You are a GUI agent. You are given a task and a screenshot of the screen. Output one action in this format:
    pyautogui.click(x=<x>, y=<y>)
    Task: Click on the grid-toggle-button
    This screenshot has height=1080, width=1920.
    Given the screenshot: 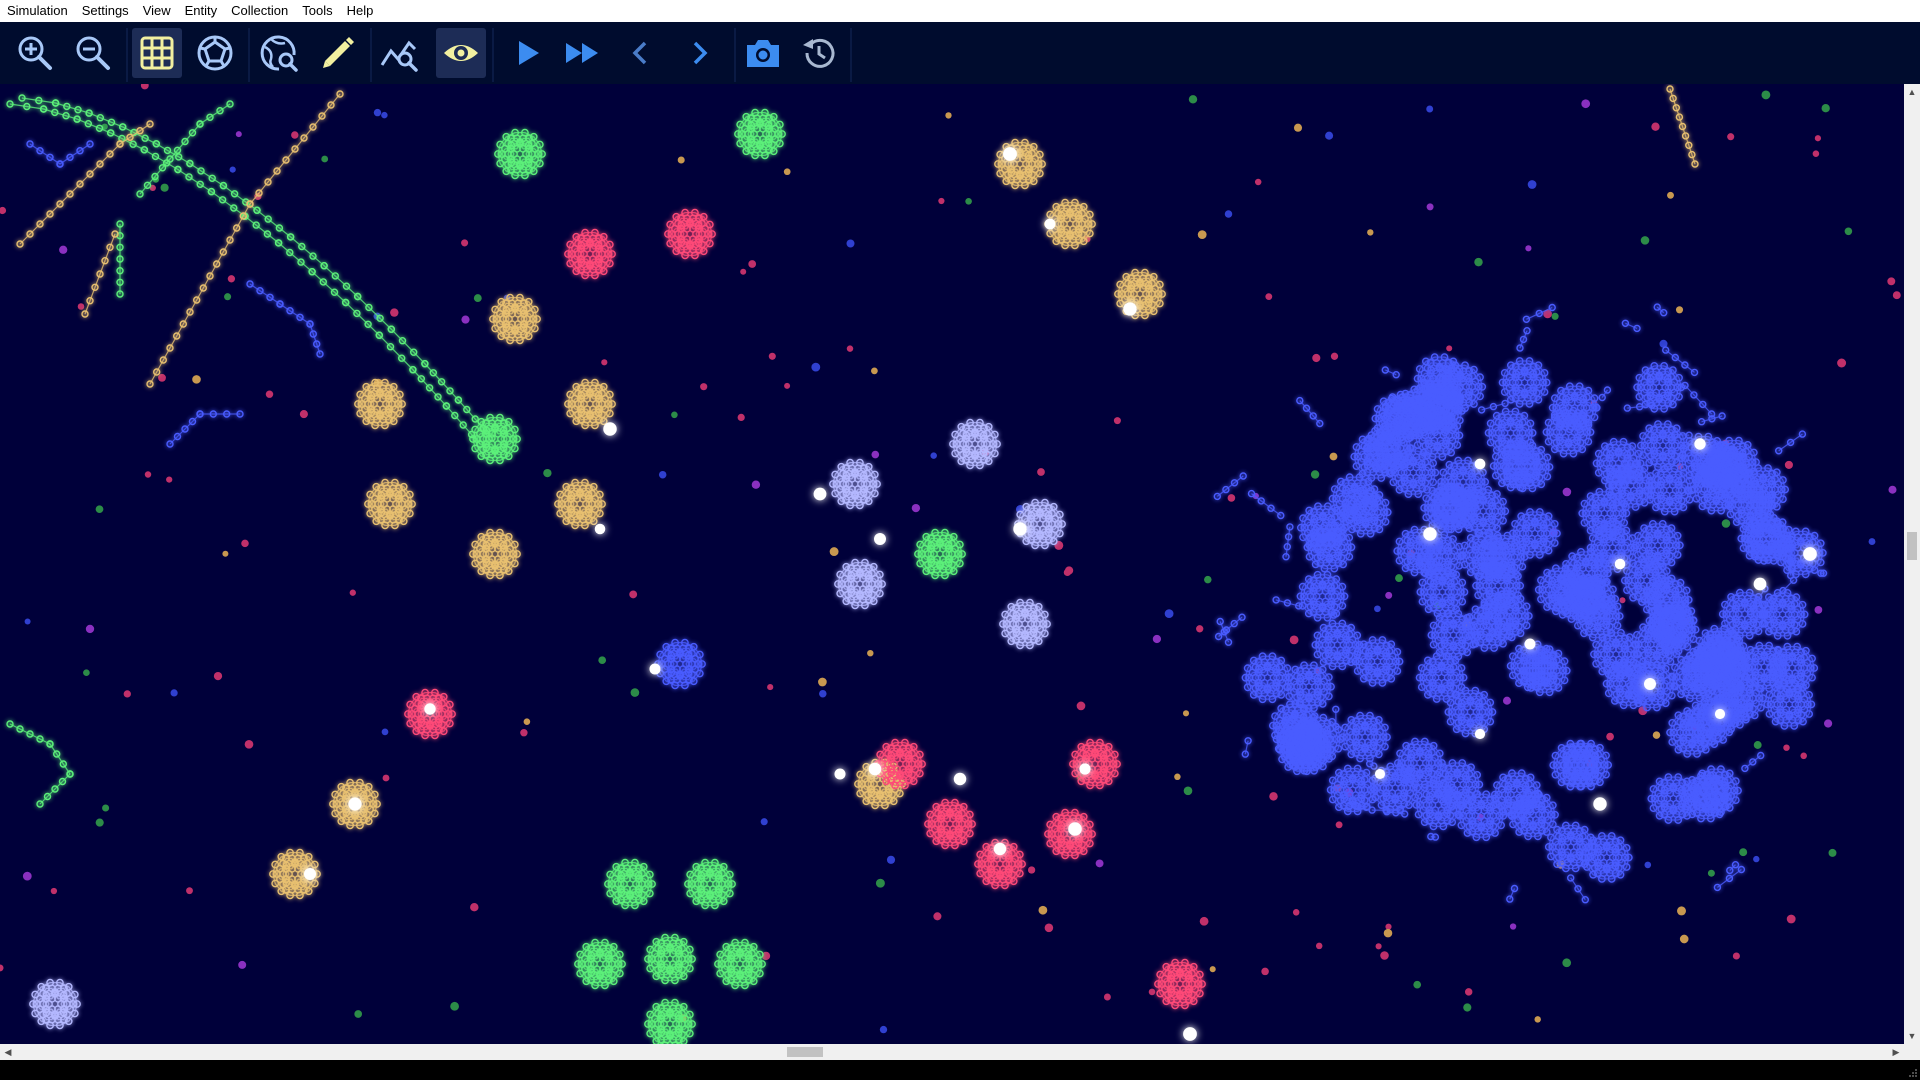 What is the action you would take?
    pyautogui.click(x=157, y=53)
    